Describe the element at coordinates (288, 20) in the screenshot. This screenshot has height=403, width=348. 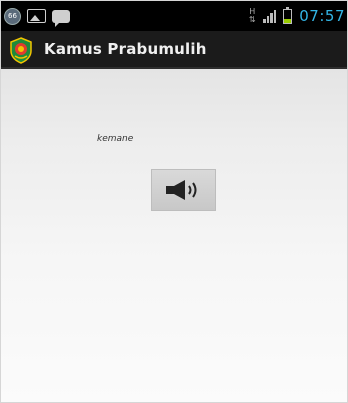
I see `battery-fill` at that location.